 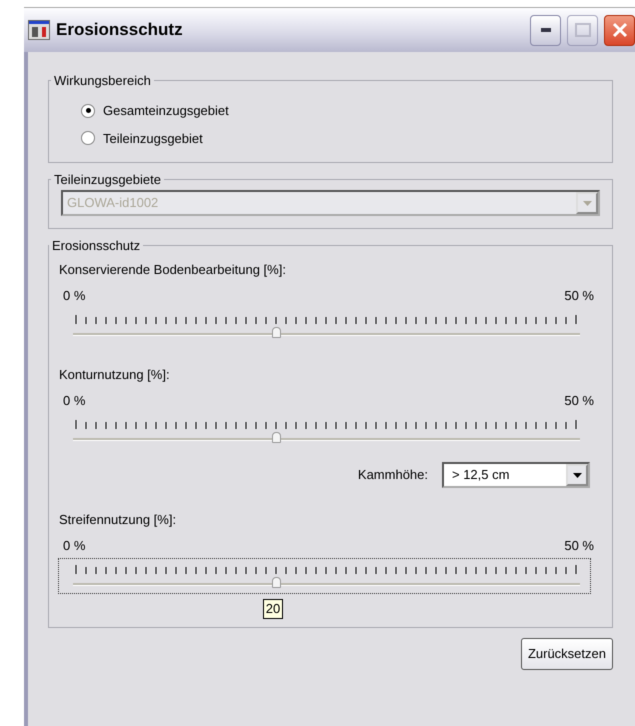 What do you see at coordinates (107, 179) in the screenshot?
I see `group-title: Teileinzugsgebiete` at bounding box center [107, 179].